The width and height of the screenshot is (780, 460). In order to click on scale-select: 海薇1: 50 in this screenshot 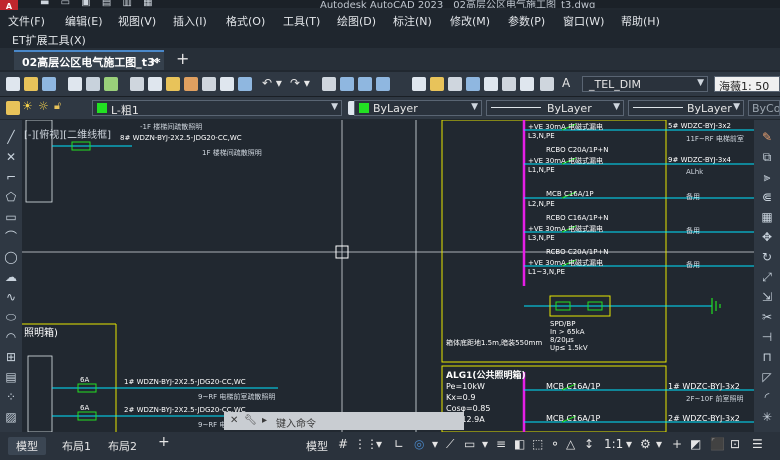, I will do `click(747, 84)`.